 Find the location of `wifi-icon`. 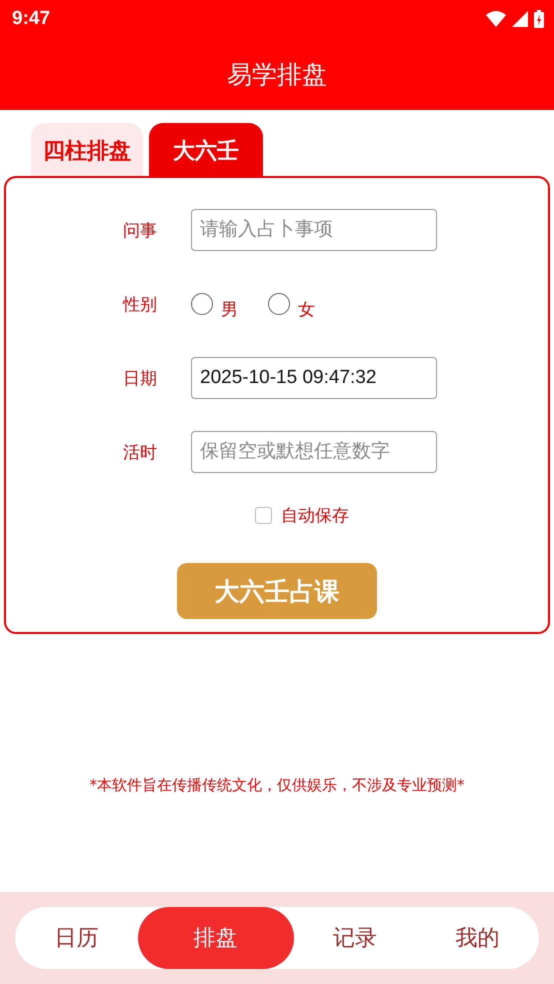

wifi-icon is located at coordinates (496, 19).